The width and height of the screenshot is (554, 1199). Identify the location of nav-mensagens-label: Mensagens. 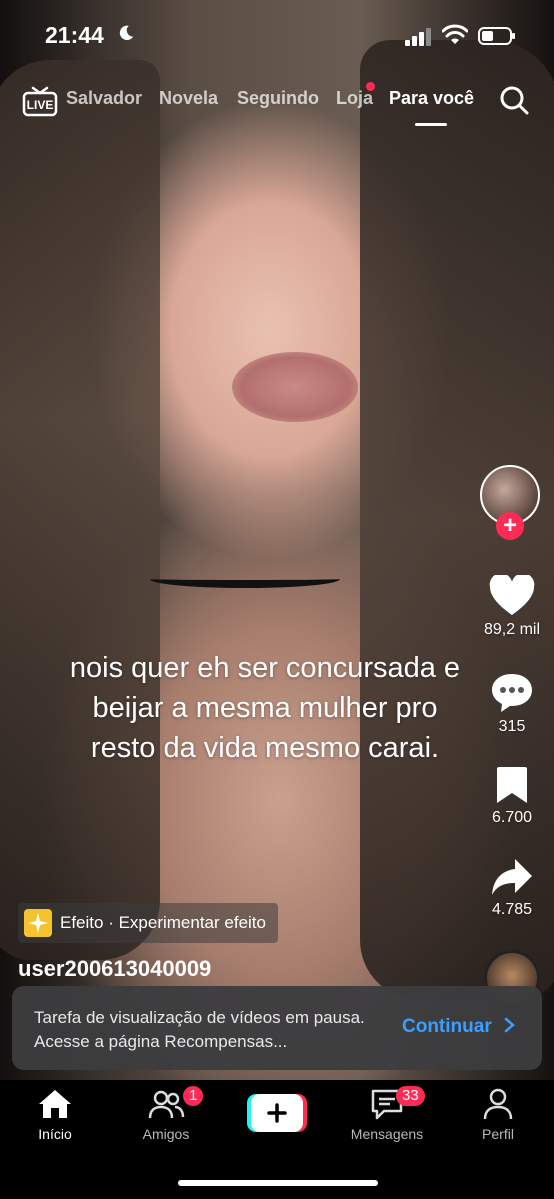
(387, 1134).